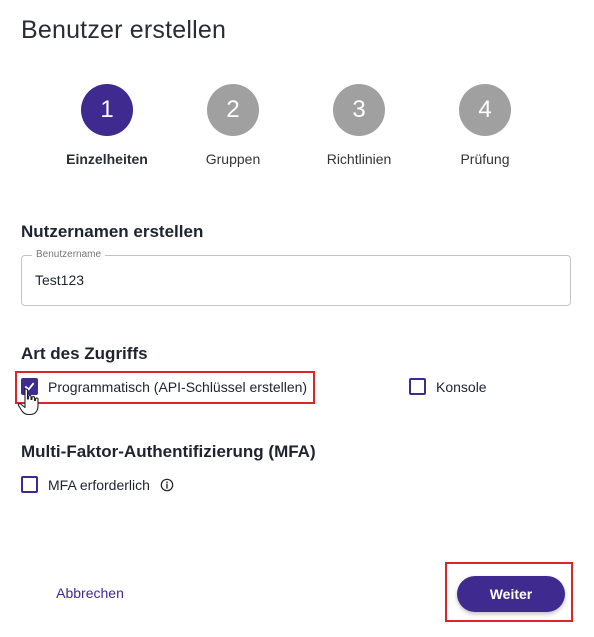 The width and height of the screenshot is (594, 637). I want to click on username-input, so click(285, 280).